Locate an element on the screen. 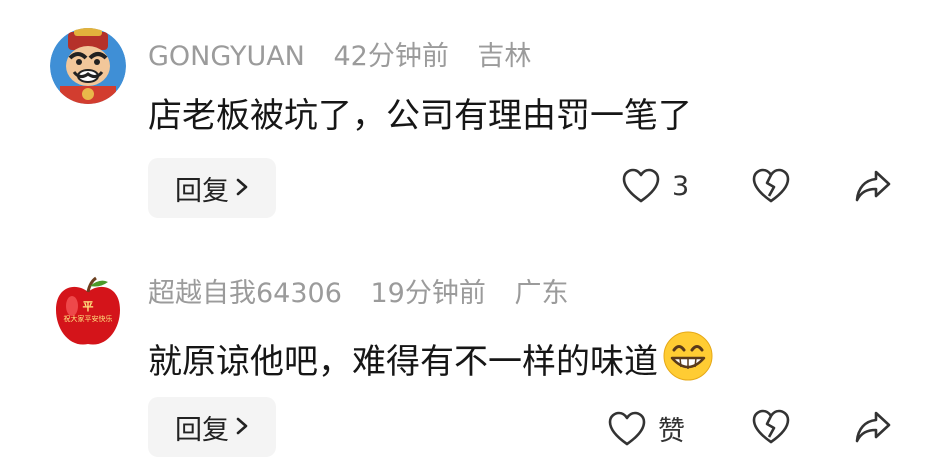 The width and height of the screenshot is (945, 466). avatar-text-top: 平 is located at coordinates (88, 306).